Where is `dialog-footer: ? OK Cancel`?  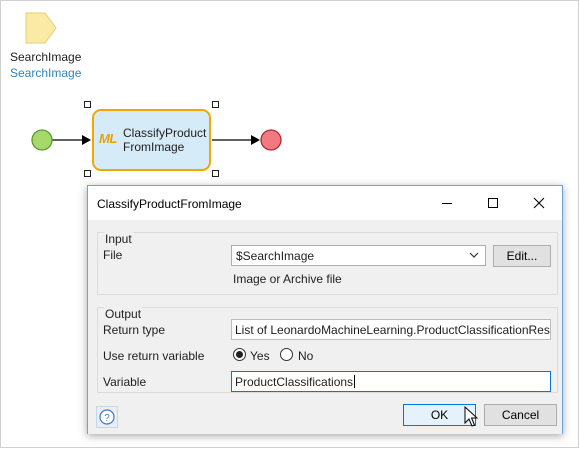 dialog-footer: ? OK Cancel is located at coordinates (325, 416).